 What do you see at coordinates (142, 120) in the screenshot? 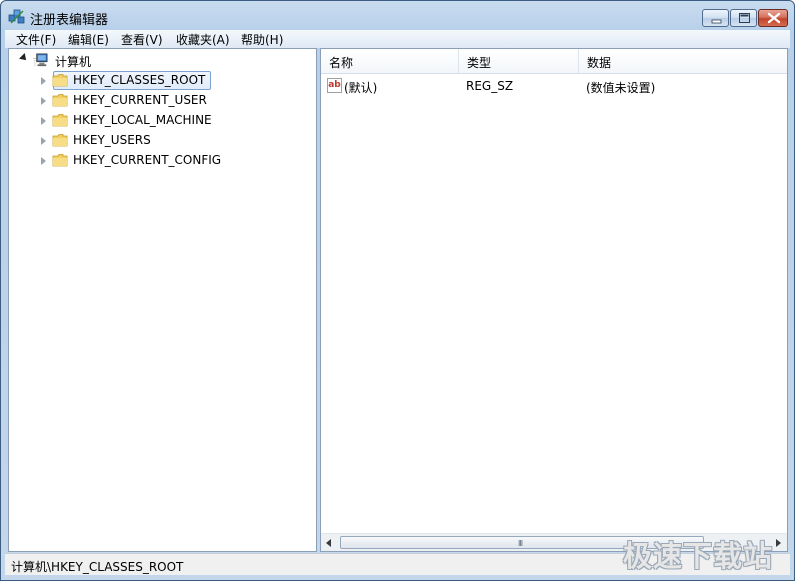
I see `tree-label-hklm: HKEY_LOCAL_MACHINE` at bounding box center [142, 120].